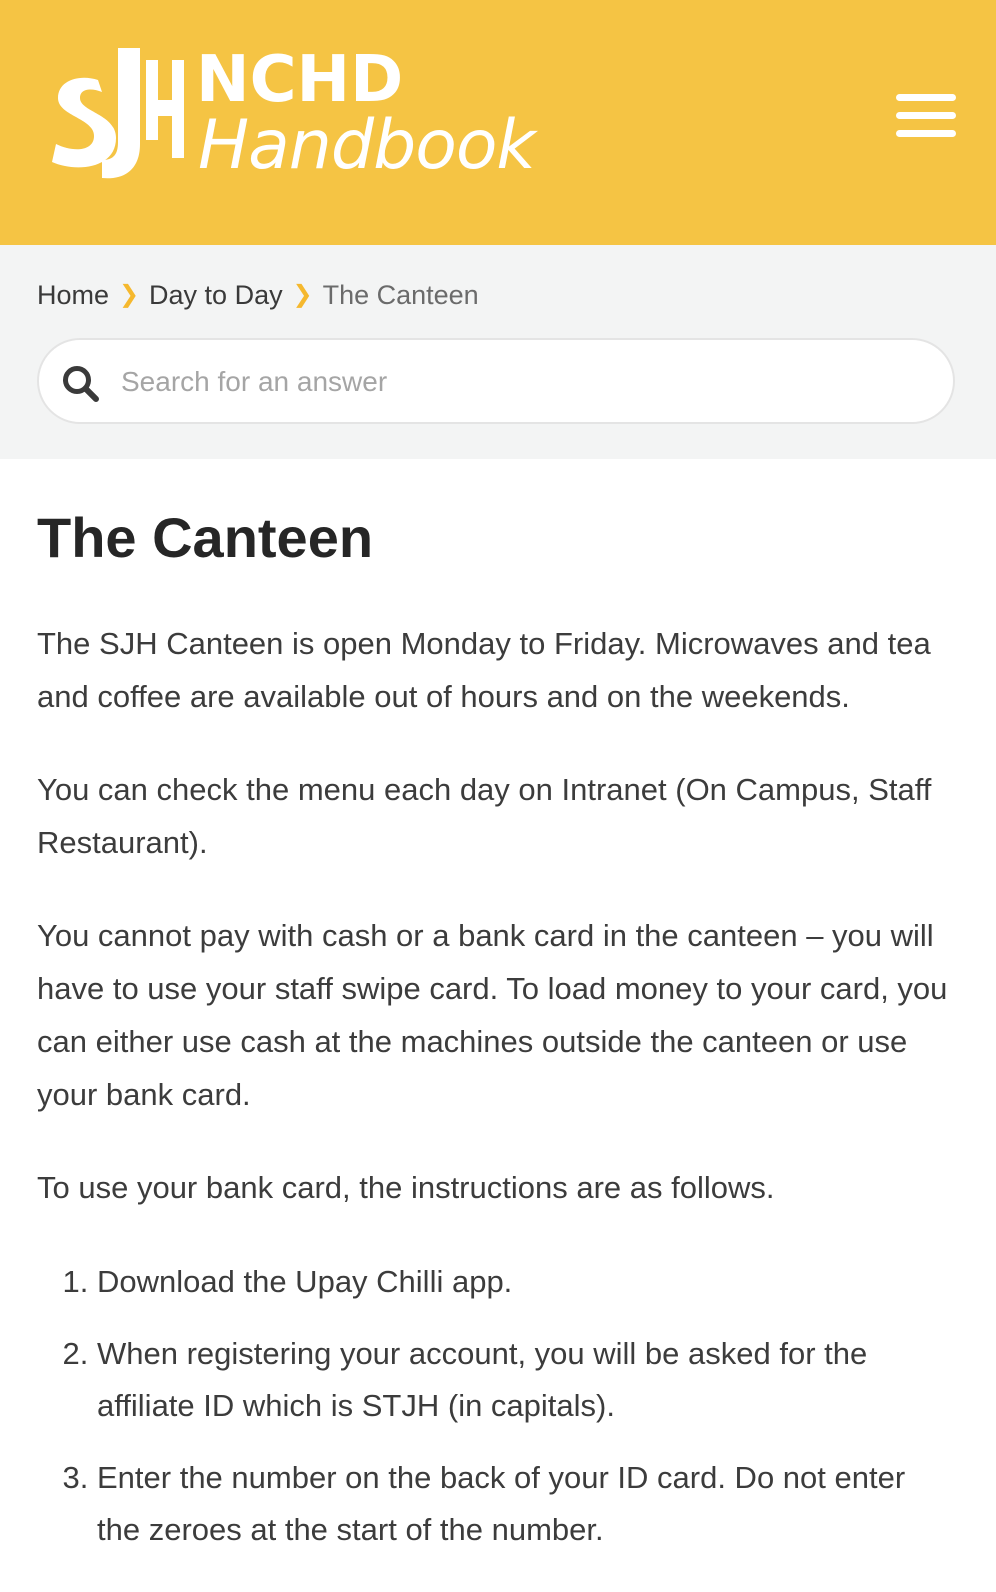 Image resolution: width=996 pixels, height=1592 pixels. I want to click on breadcrumb: Home ❯ Day to Day ❯ The Canteen, so click(258, 296).